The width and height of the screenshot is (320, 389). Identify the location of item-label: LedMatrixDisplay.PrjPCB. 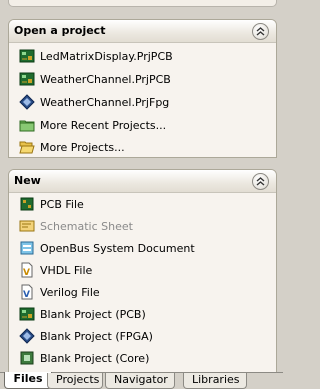
(106, 56).